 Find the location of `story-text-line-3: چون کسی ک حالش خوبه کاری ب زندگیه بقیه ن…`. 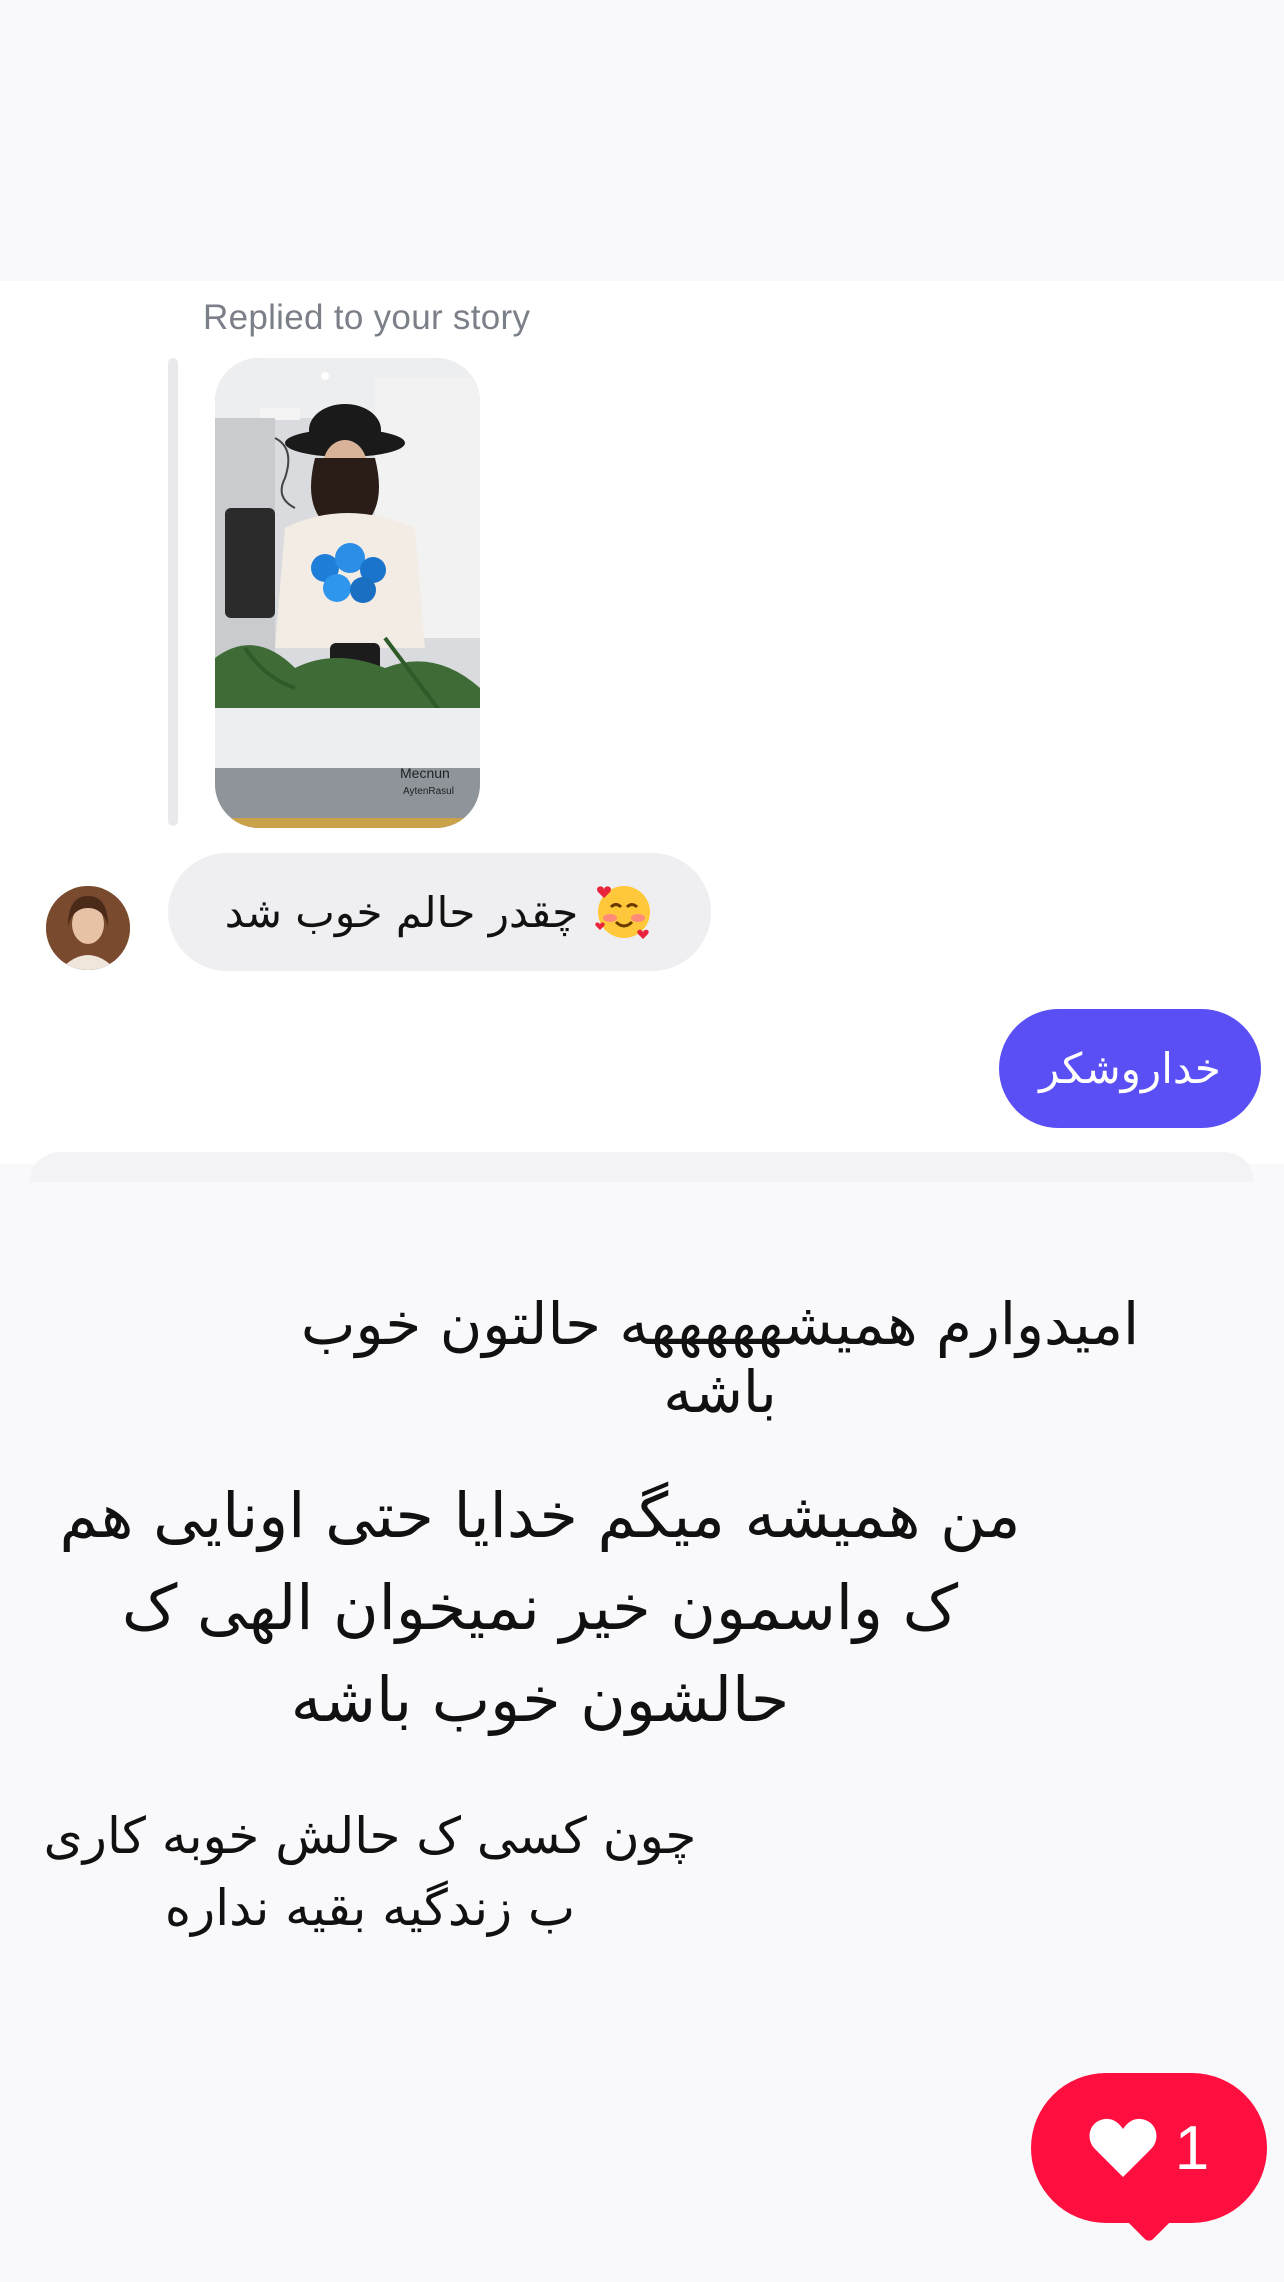

story-text-line-3: چون کسی ک حالش خوبه کاری ب زندگیه بقیه ن… is located at coordinates (370, 1872).